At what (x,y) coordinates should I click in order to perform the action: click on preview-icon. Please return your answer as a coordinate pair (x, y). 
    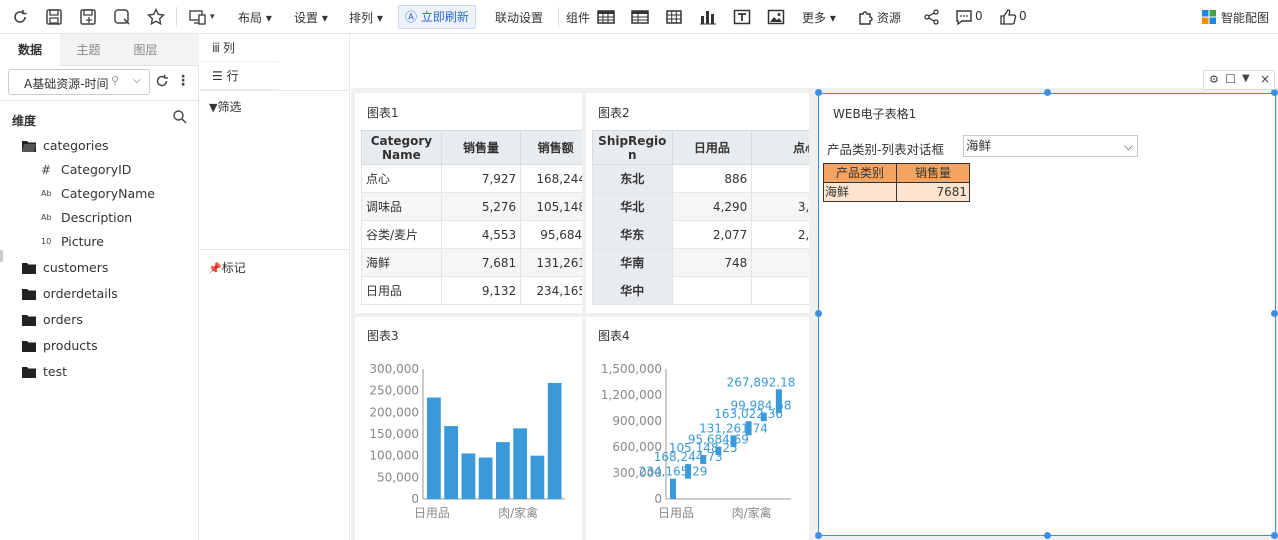
    Looking at the image, I should click on (122, 17).